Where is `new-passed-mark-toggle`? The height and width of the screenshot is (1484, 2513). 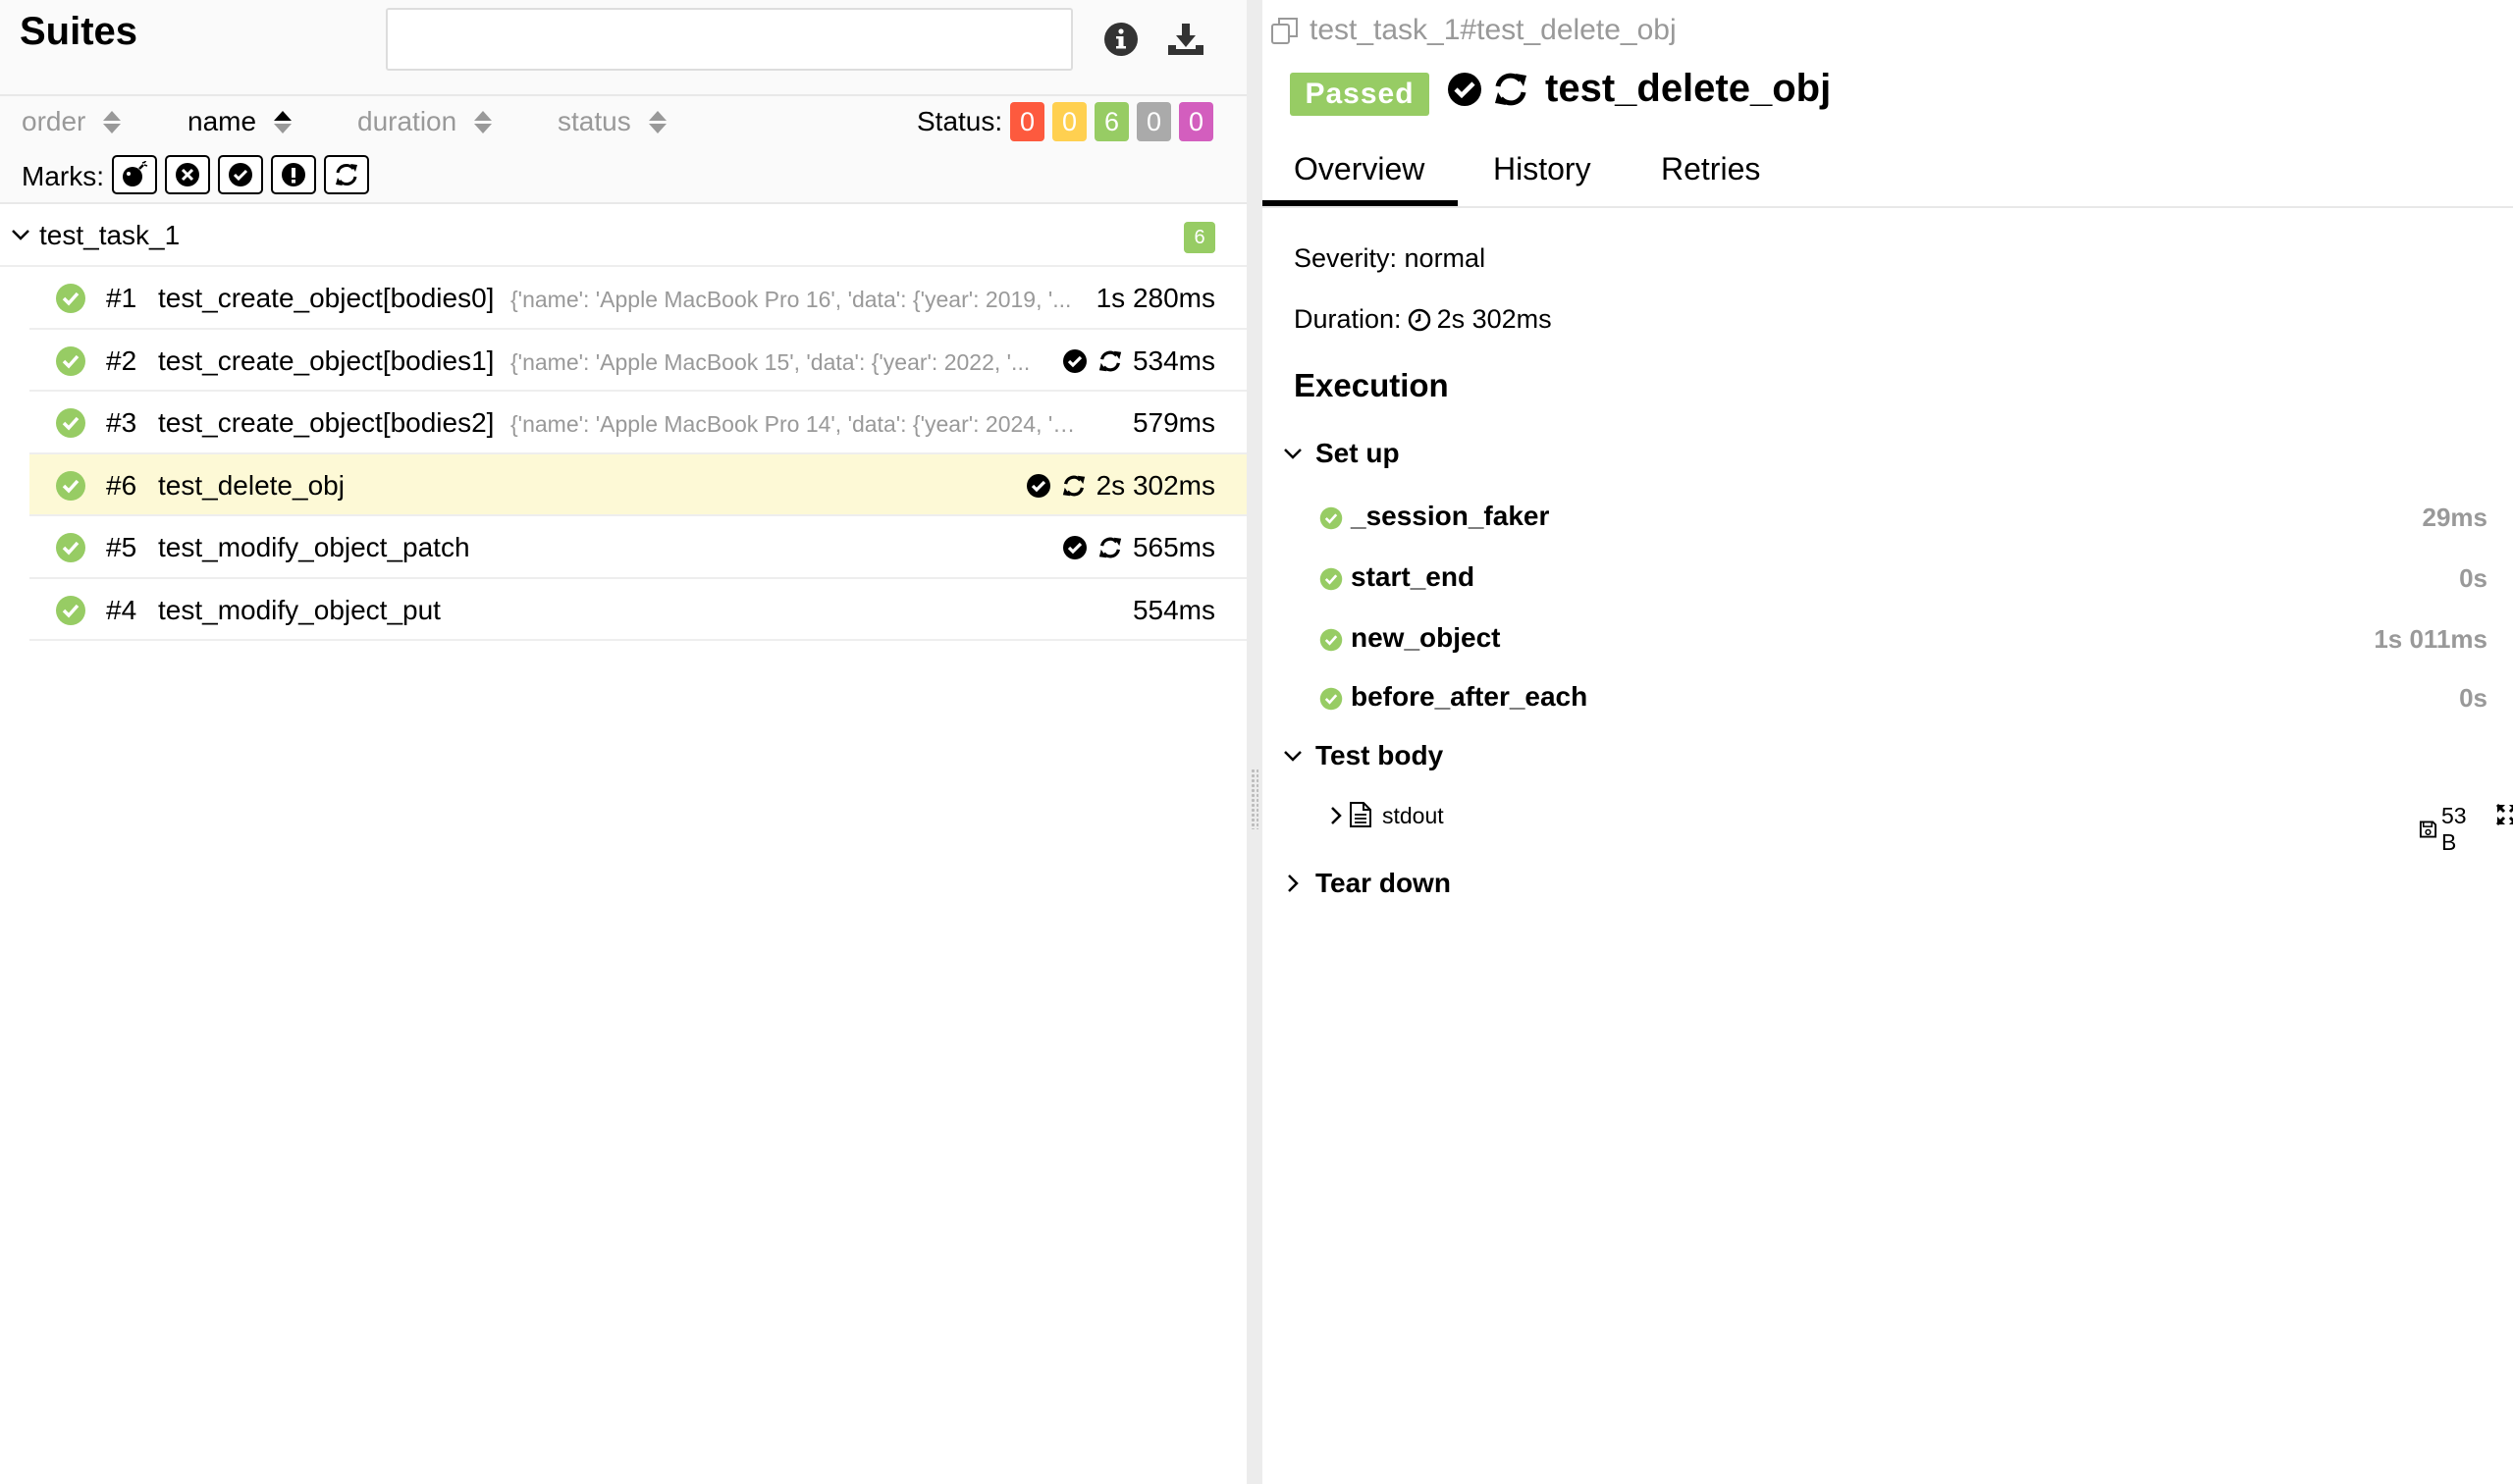
new-passed-mark-toggle is located at coordinates (241, 174).